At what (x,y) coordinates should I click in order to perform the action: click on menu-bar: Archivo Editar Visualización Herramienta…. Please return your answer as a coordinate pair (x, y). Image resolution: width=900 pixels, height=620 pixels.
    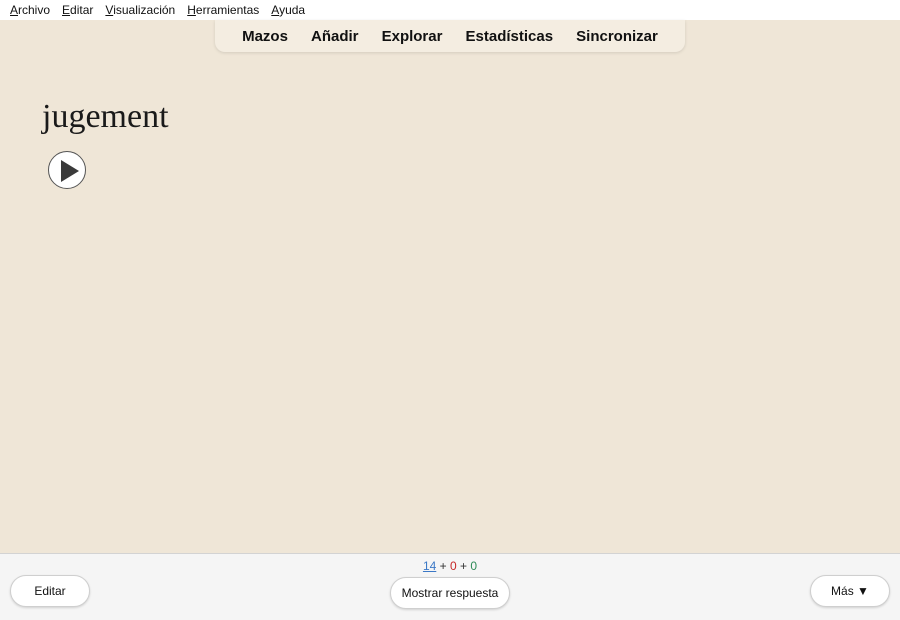
    Looking at the image, I should click on (450, 10).